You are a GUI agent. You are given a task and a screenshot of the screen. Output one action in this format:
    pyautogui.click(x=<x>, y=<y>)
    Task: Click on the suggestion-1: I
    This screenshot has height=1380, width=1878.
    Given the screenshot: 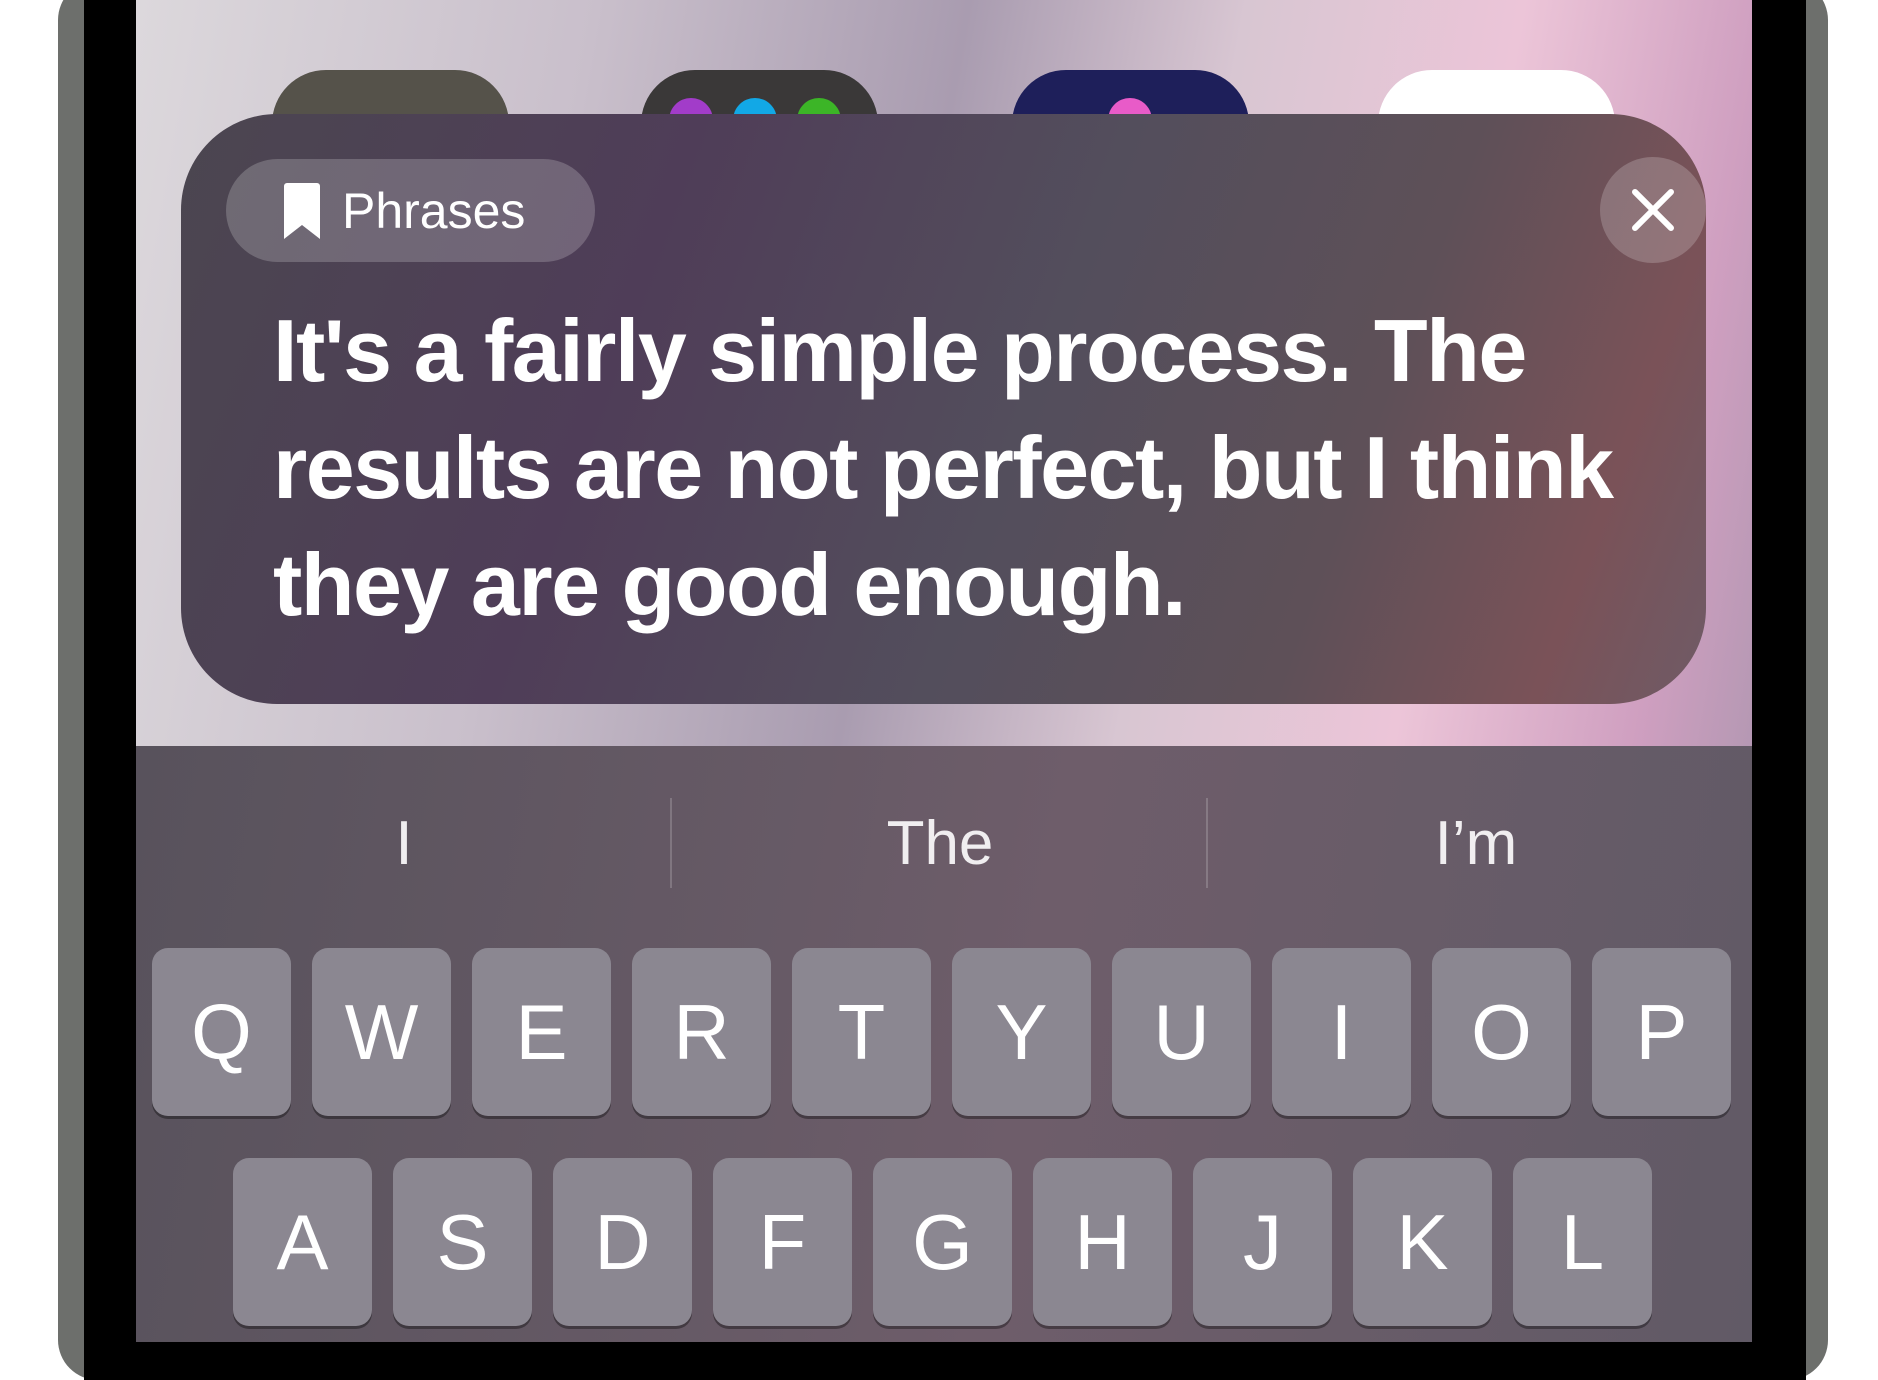 What is the action you would take?
    pyautogui.click(x=404, y=843)
    